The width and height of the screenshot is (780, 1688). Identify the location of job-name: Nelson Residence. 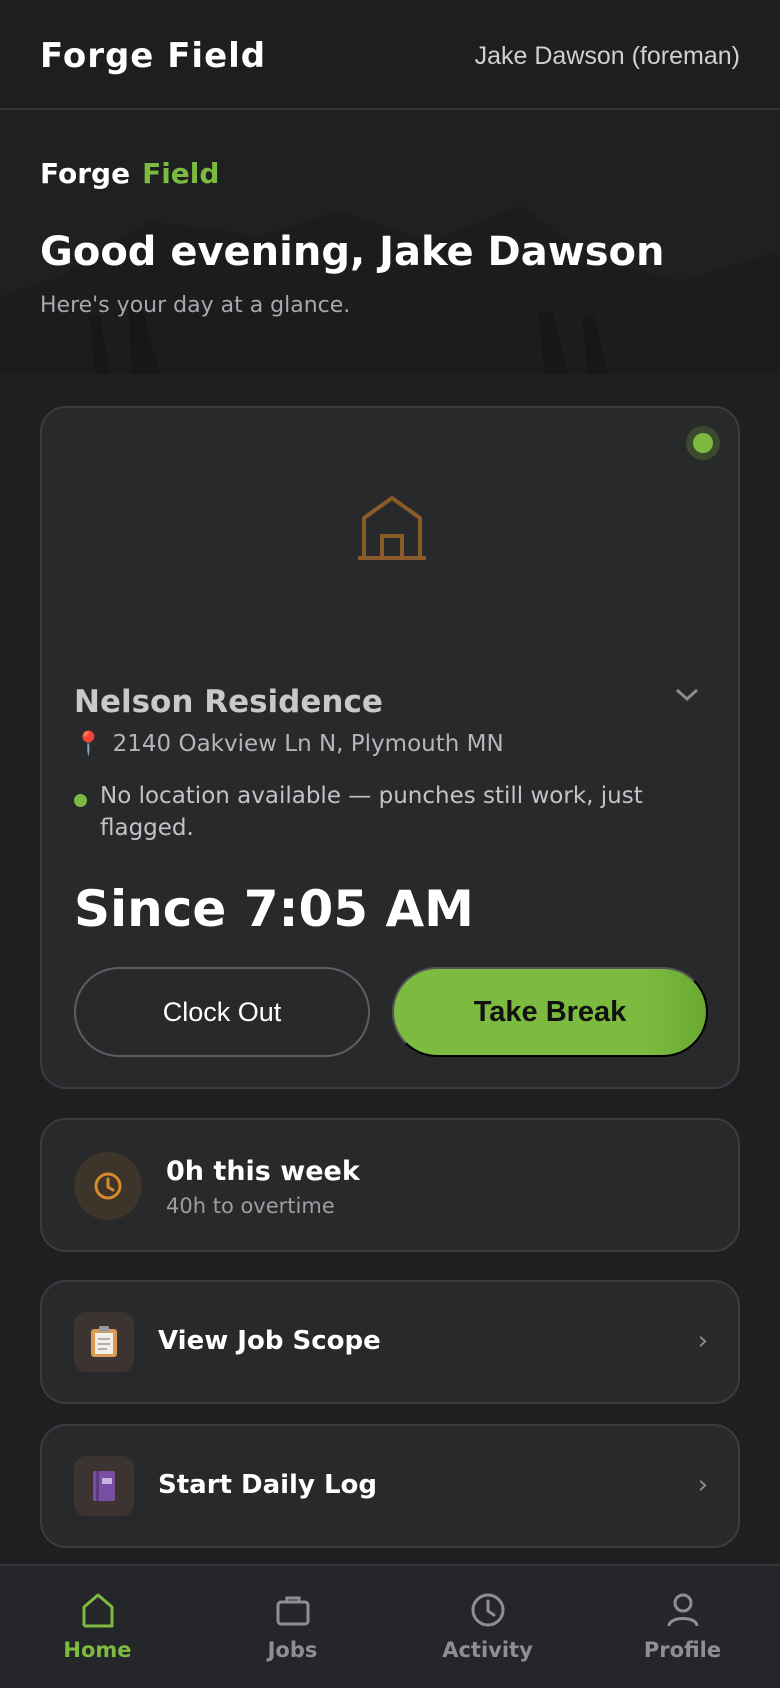
(228, 702).